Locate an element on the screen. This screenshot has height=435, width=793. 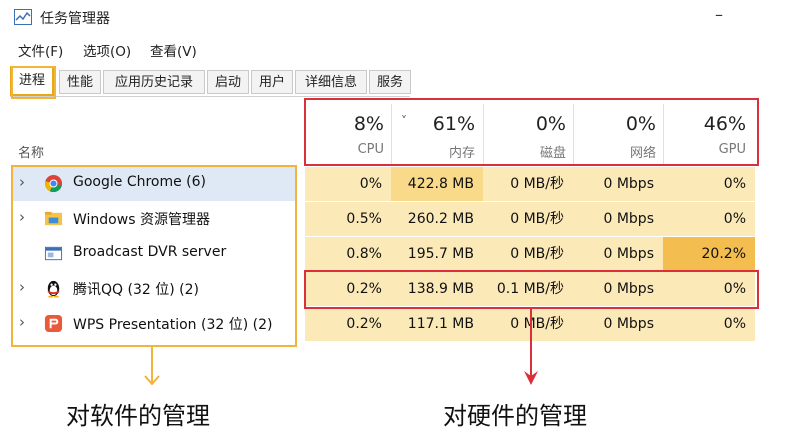
column-name-header: 名称 is located at coordinates (31, 151).